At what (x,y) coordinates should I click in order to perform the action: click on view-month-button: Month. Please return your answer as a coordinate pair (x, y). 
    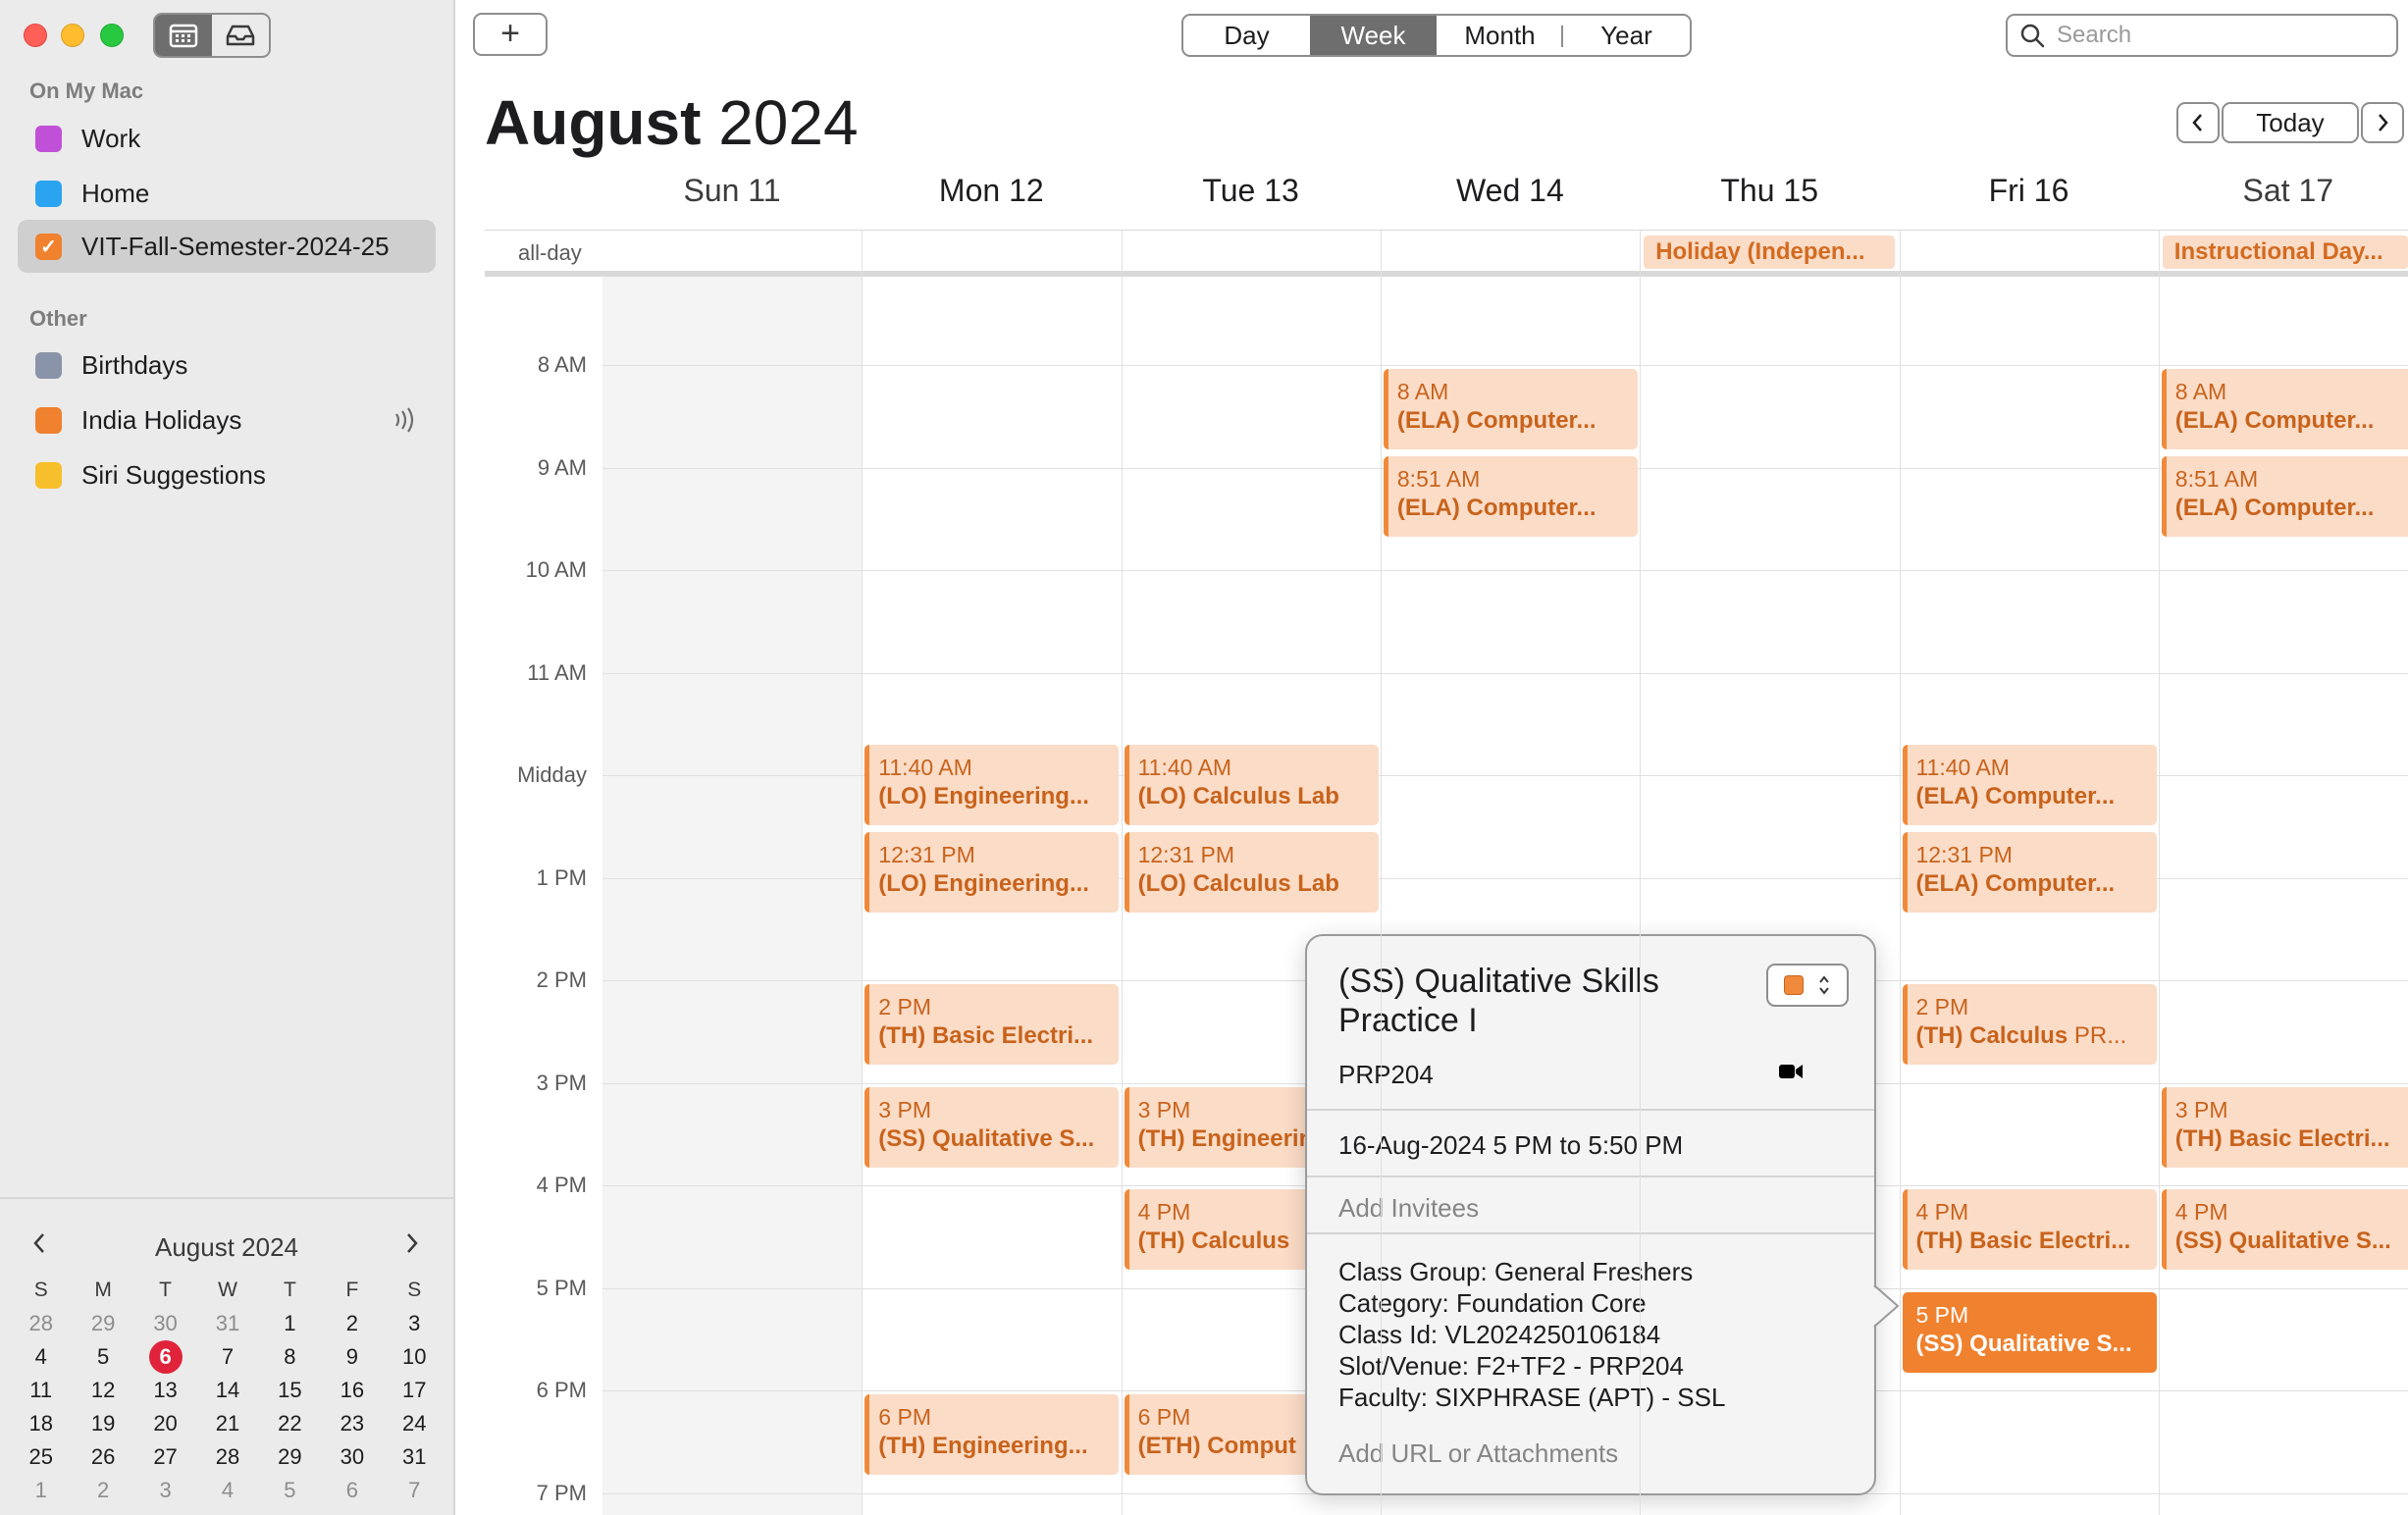
    Looking at the image, I should click on (1500, 35).